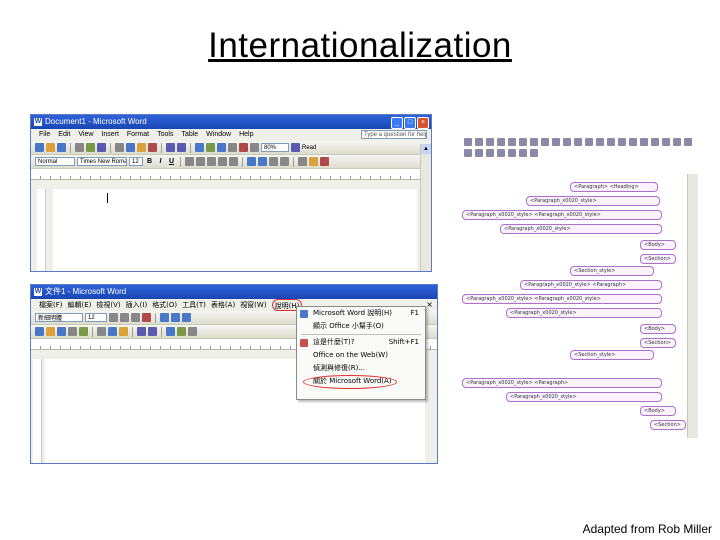  What do you see at coordinates (313, 161) in the screenshot?
I see `highlight-icon` at bounding box center [313, 161].